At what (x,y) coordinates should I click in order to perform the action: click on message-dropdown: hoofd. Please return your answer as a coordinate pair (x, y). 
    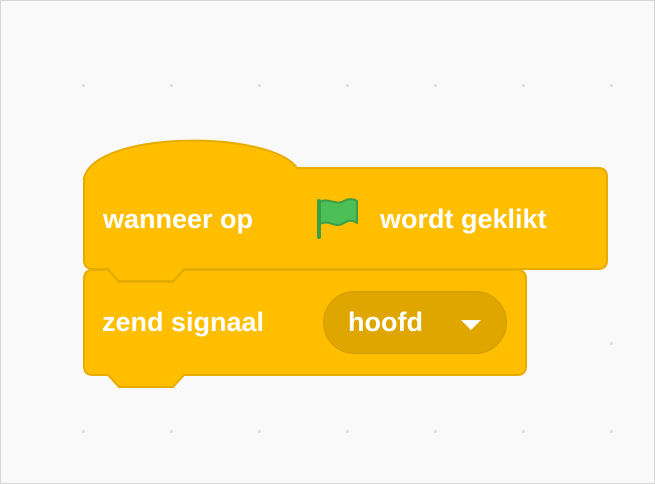
    Looking at the image, I should click on (415, 322).